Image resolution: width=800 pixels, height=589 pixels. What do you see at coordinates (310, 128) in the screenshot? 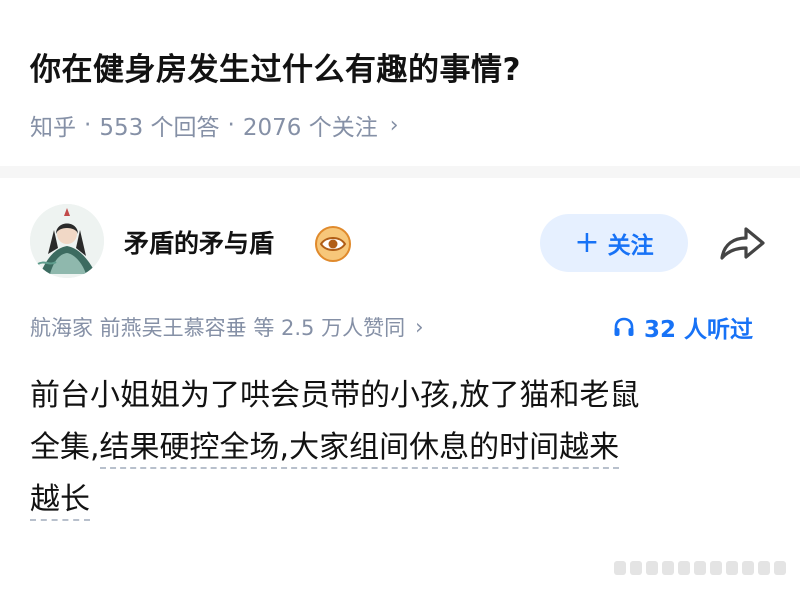
I see `follower-count: 2076 个关注` at bounding box center [310, 128].